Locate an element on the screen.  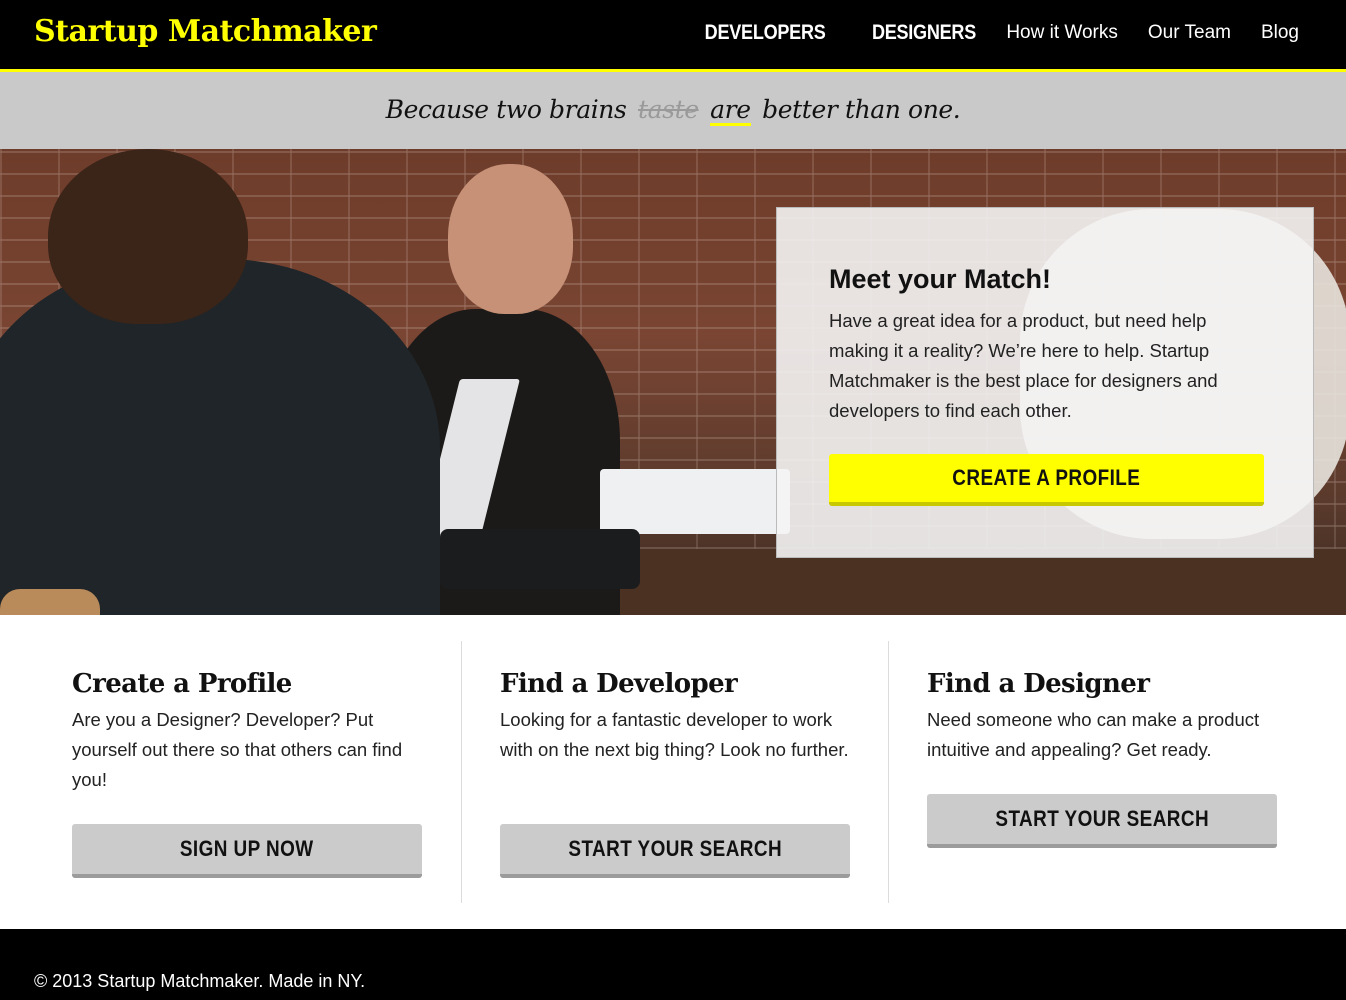
sign-up-now-button: SIGN UP NOW is located at coordinates (247, 851).